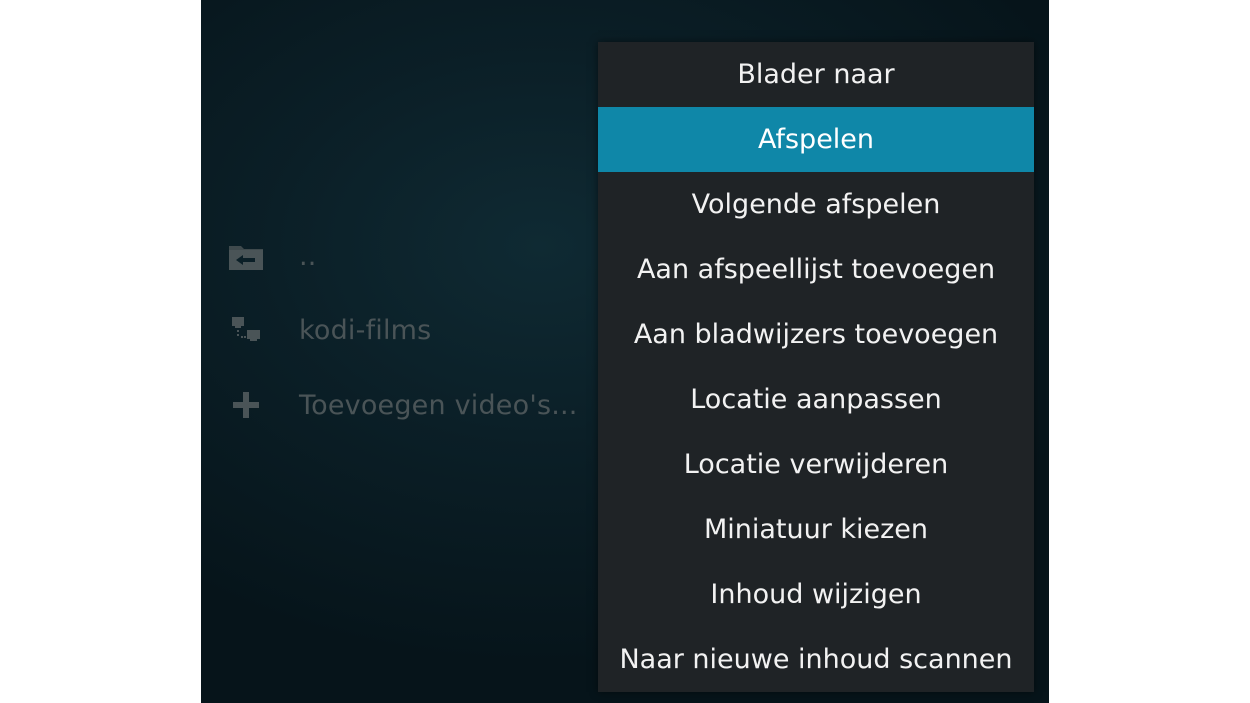 This screenshot has height=703, width=1250. I want to click on menu-item-label: Miniatuur kiezen, so click(816, 529).